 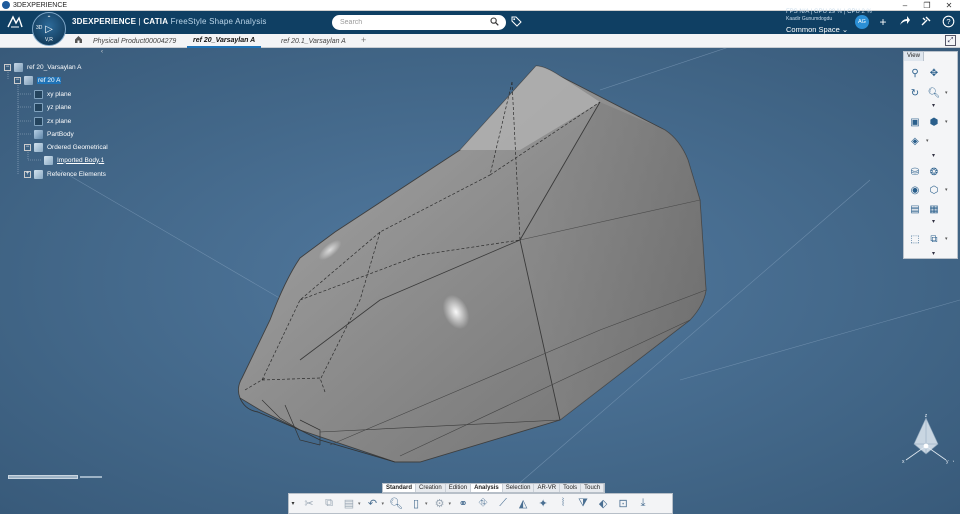 What do you see at coordinates (65, 174) in the screenshot?
I see `tree-node-reference-elements: + Reference Elements` at bounding box center [65, 174].